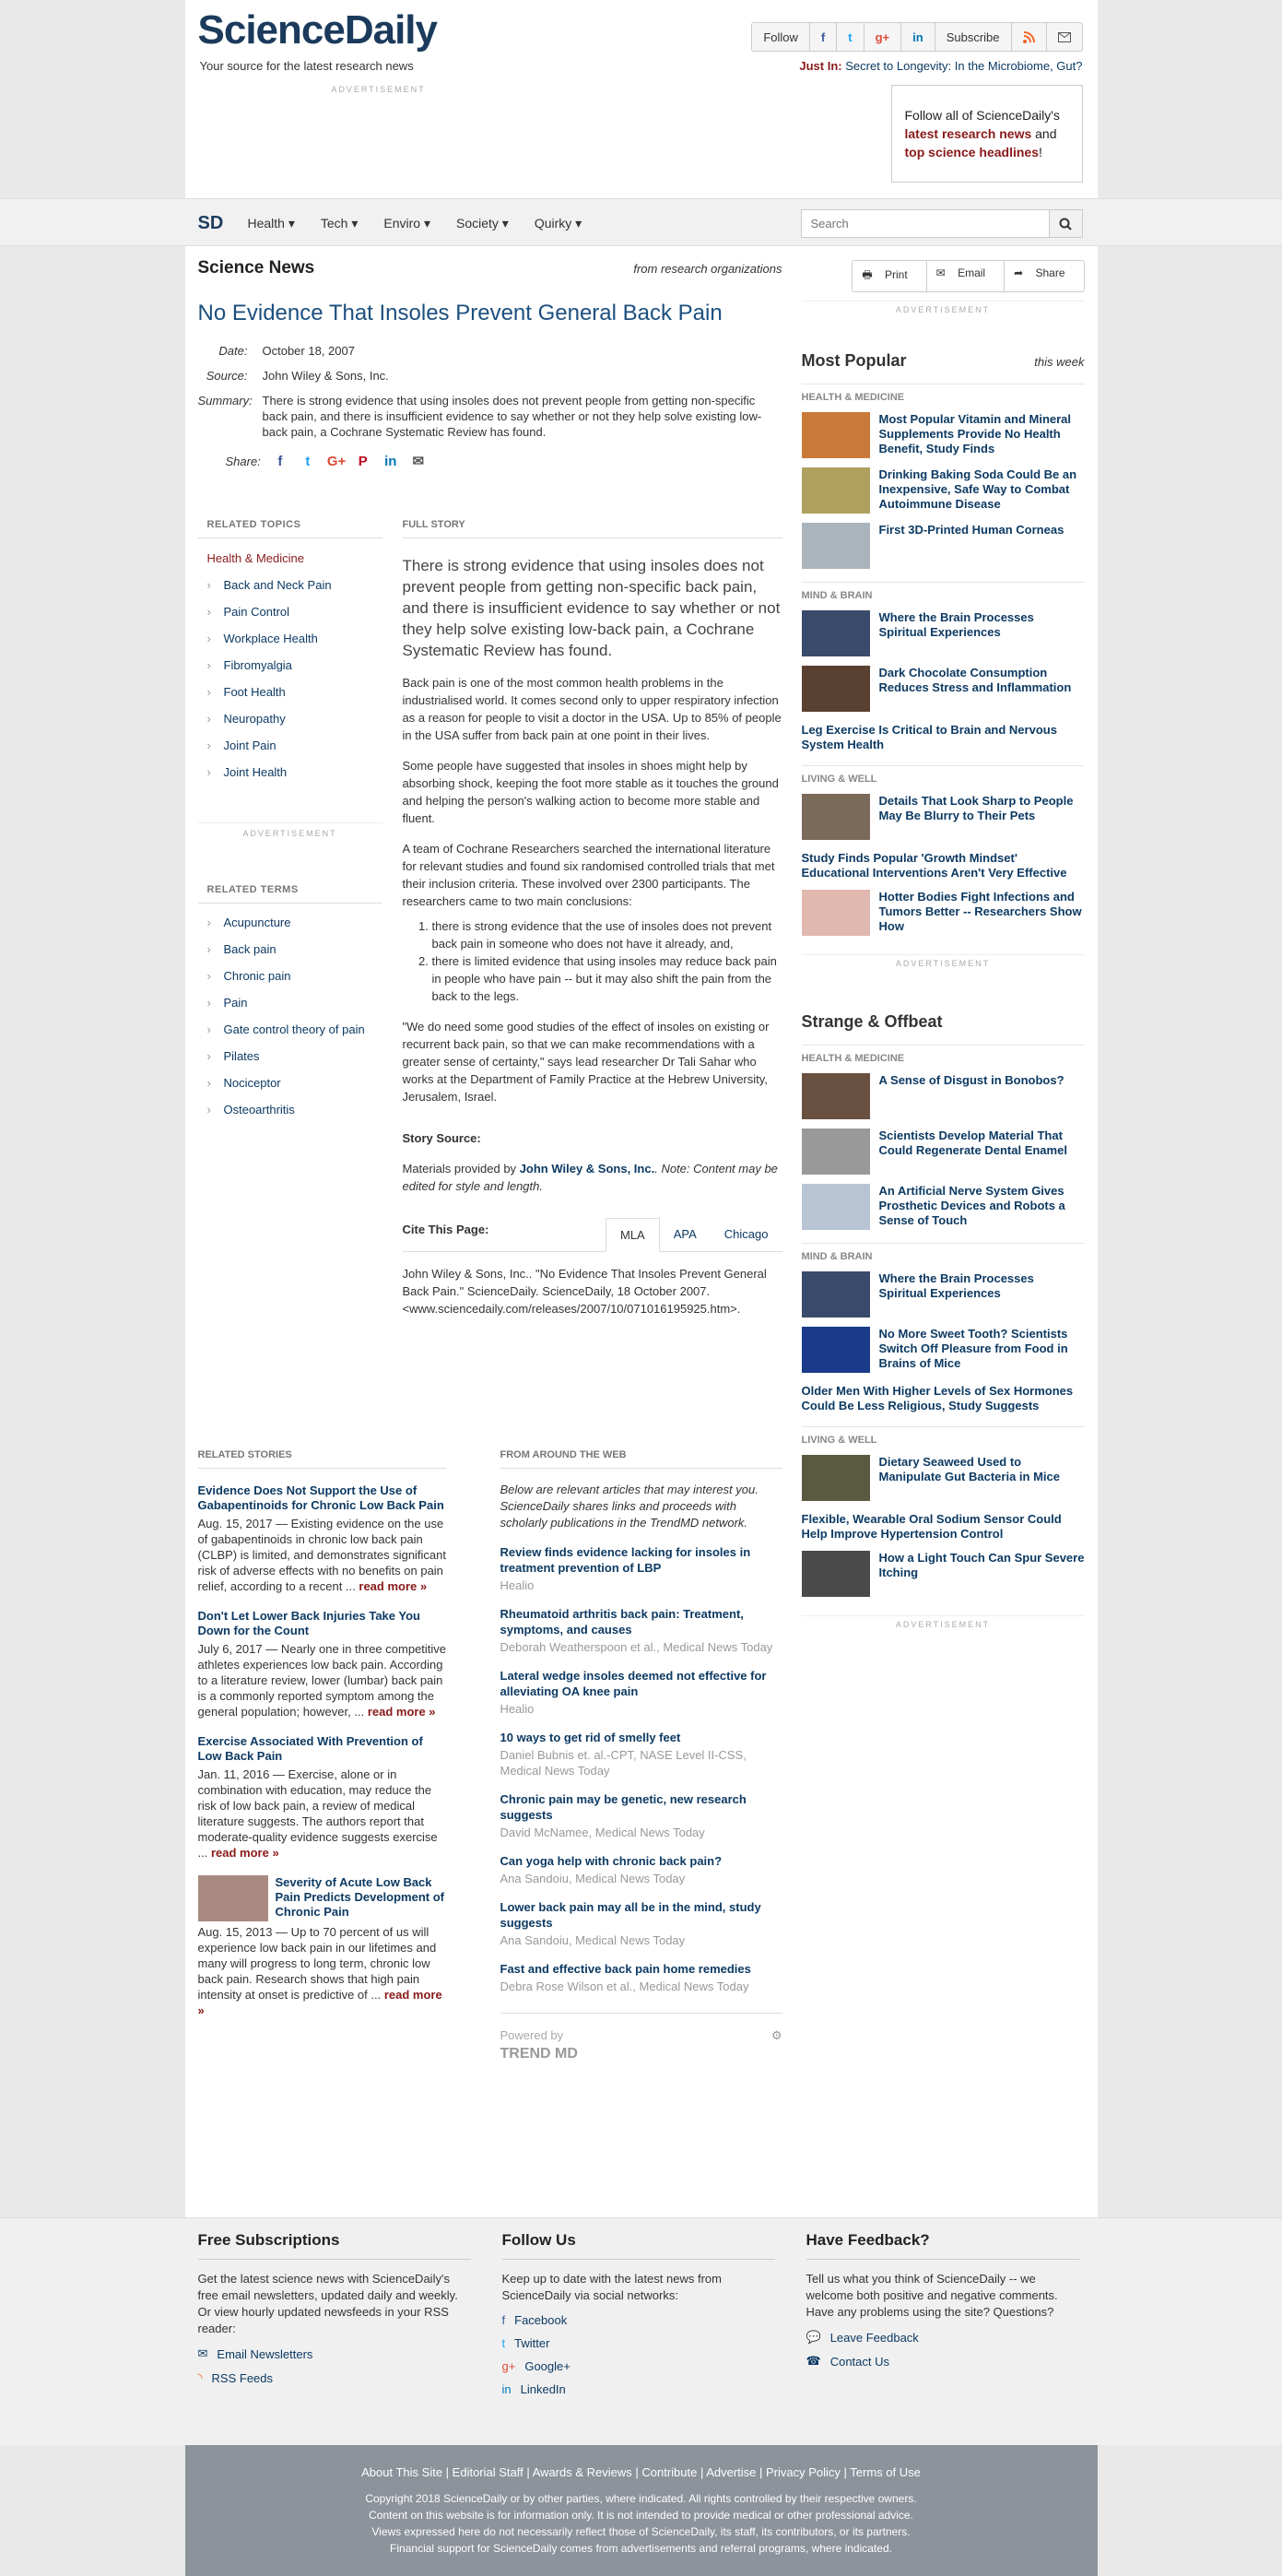 This screenshot has width=1282, height=2576. I want to click on linkedin-link: in LinkedIn, so click(639, 2389).